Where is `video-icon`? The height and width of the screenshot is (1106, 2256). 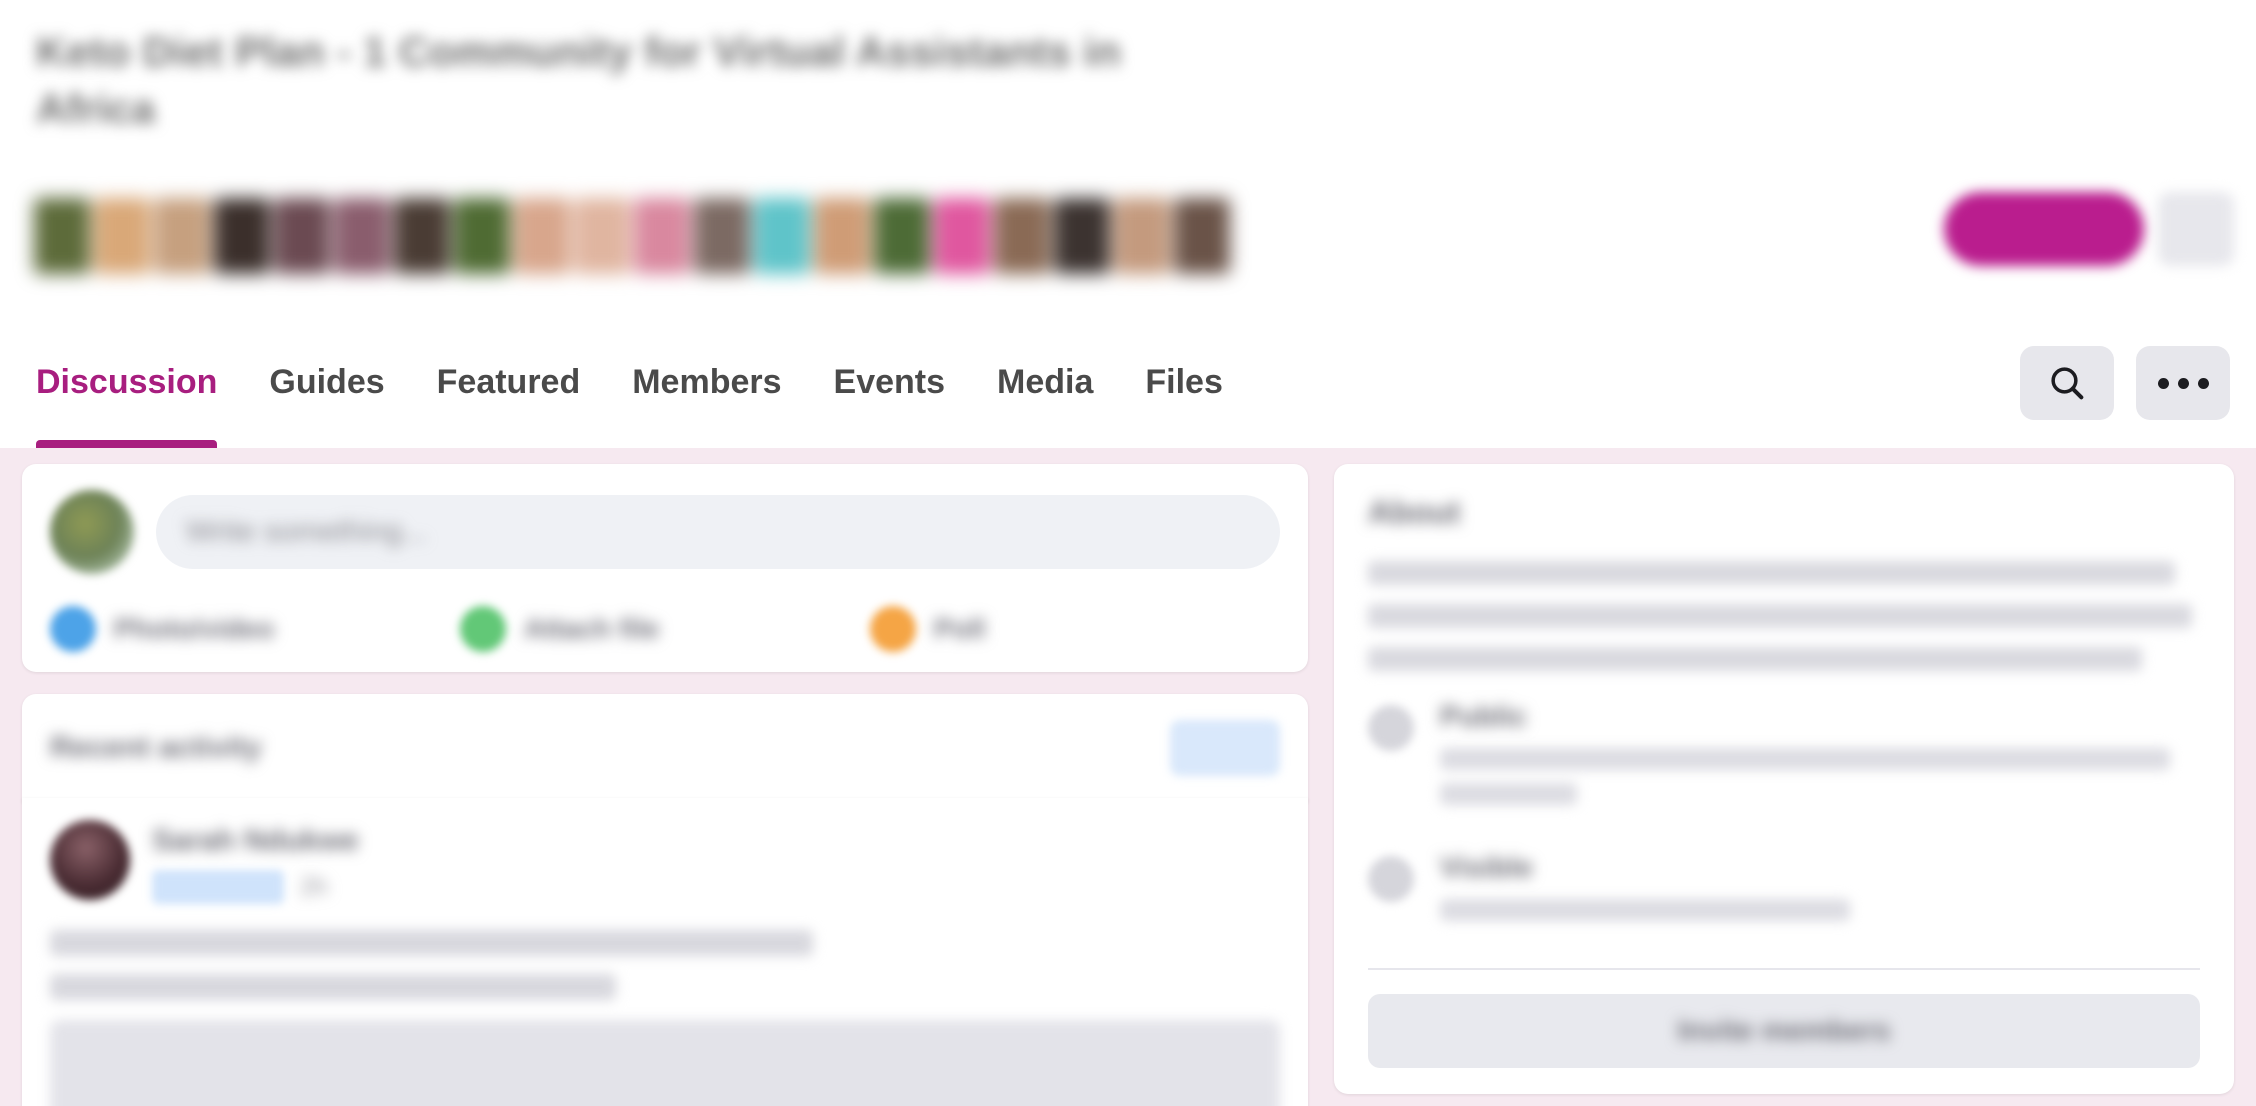
video-icon is located at coordinates (483, 629).